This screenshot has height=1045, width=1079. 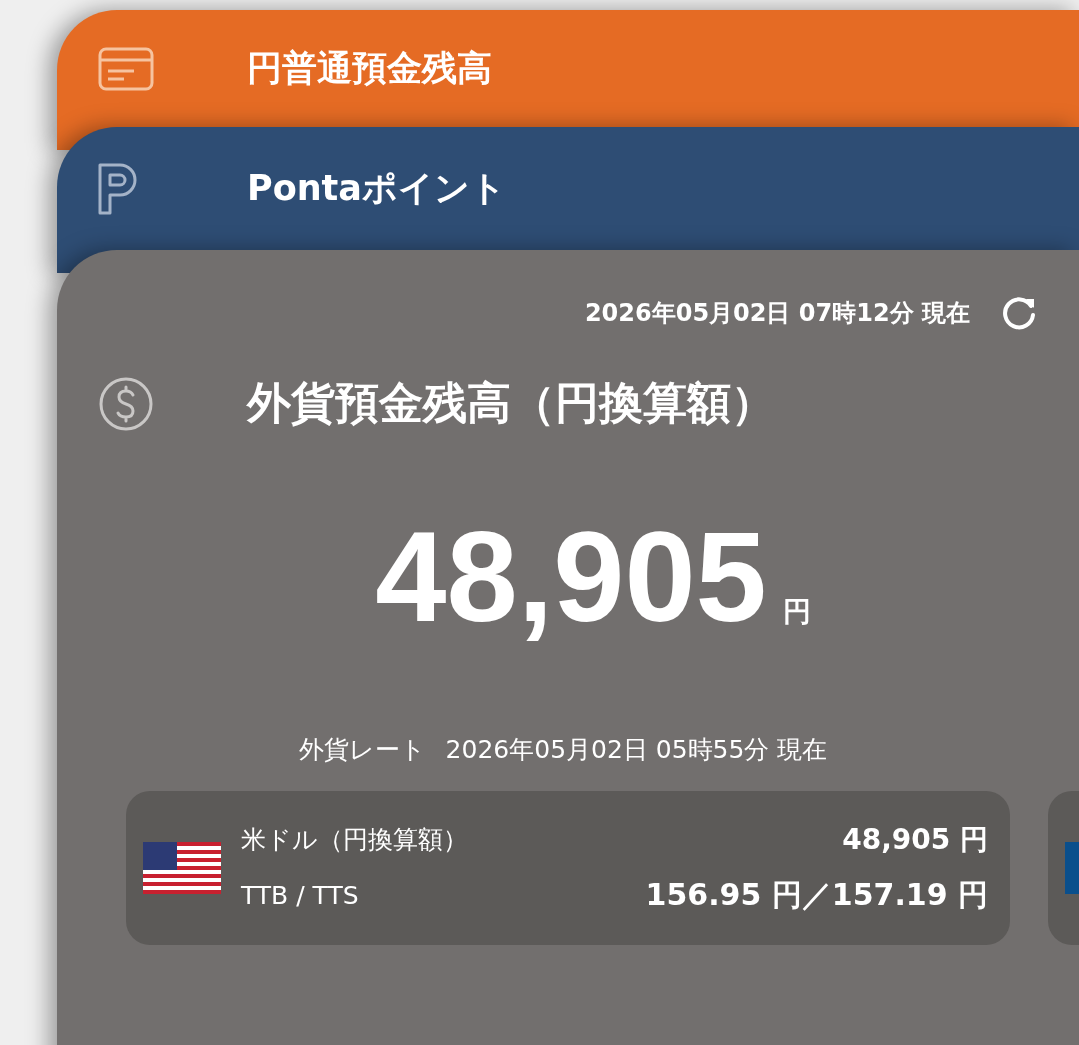 What do you see at coordinates (571, 577) in the screenshot?
I see `total-amount: 48,905` at bounding box center [571, 577].